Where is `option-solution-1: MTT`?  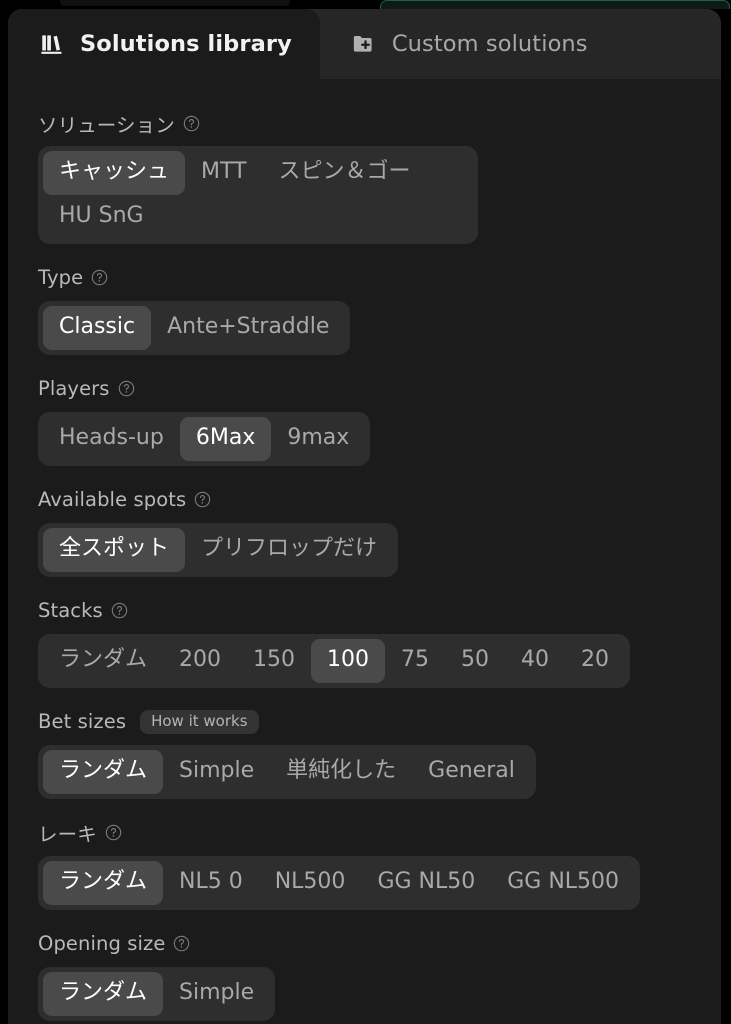 option-solution-1: MTT is located at coordinates (223, 173).